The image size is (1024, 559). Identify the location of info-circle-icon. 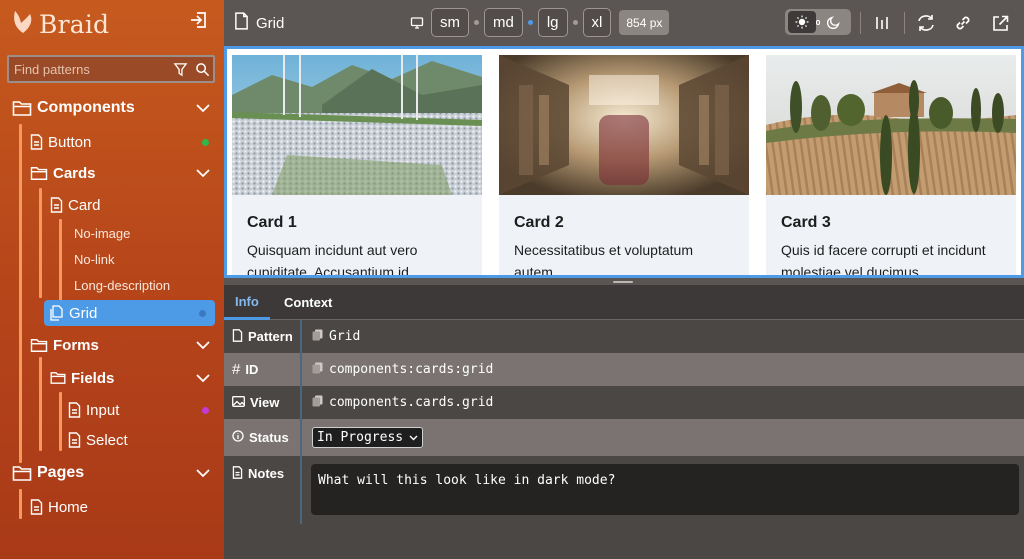
(238, 437).